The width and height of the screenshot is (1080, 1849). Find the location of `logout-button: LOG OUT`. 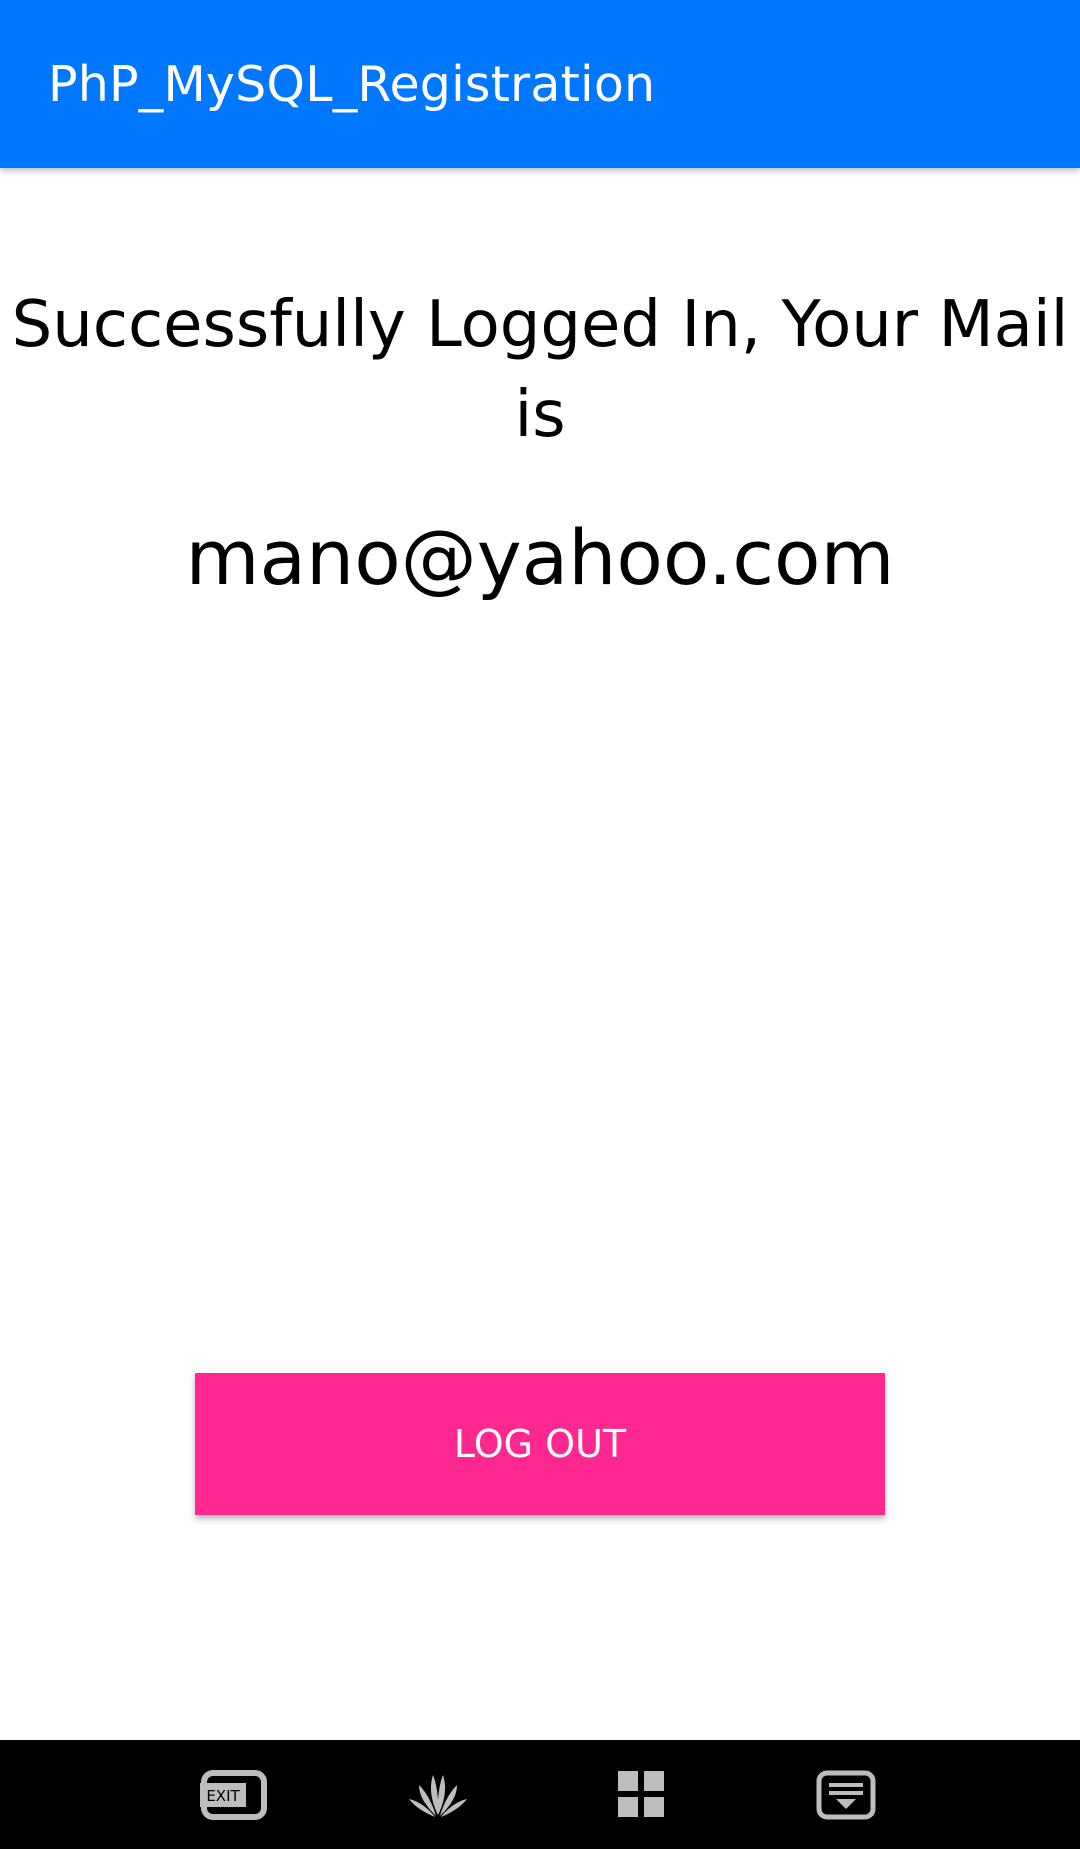

logout-button: LOG OUT is located at coordinates (540, 1444).